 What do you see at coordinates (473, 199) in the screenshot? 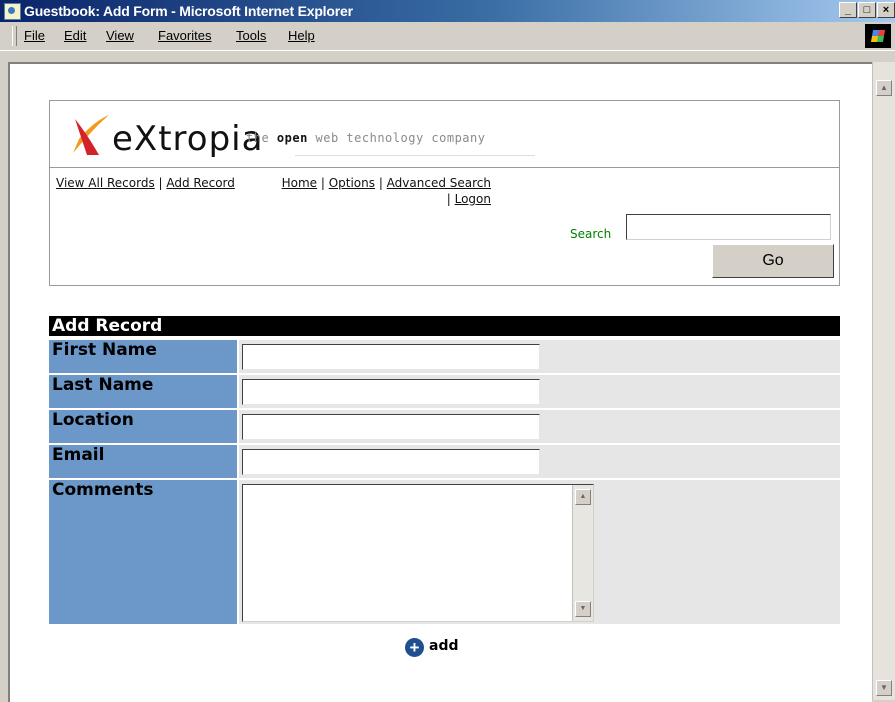
I see `nav-logon: Logon` at bounding box center [473, 199].